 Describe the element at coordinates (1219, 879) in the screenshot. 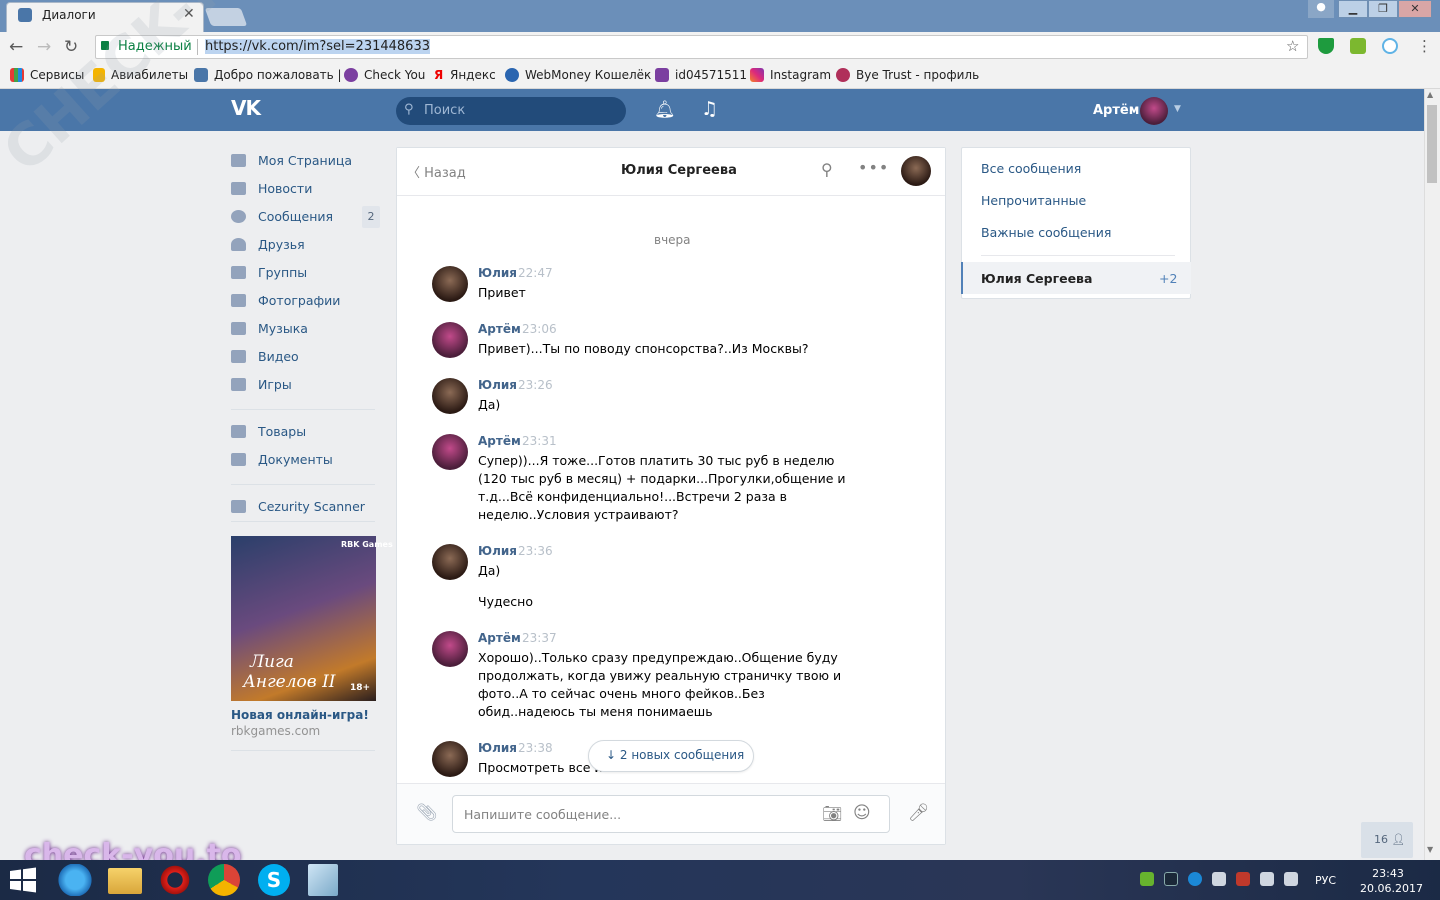

I see `flag-icon` at that location.